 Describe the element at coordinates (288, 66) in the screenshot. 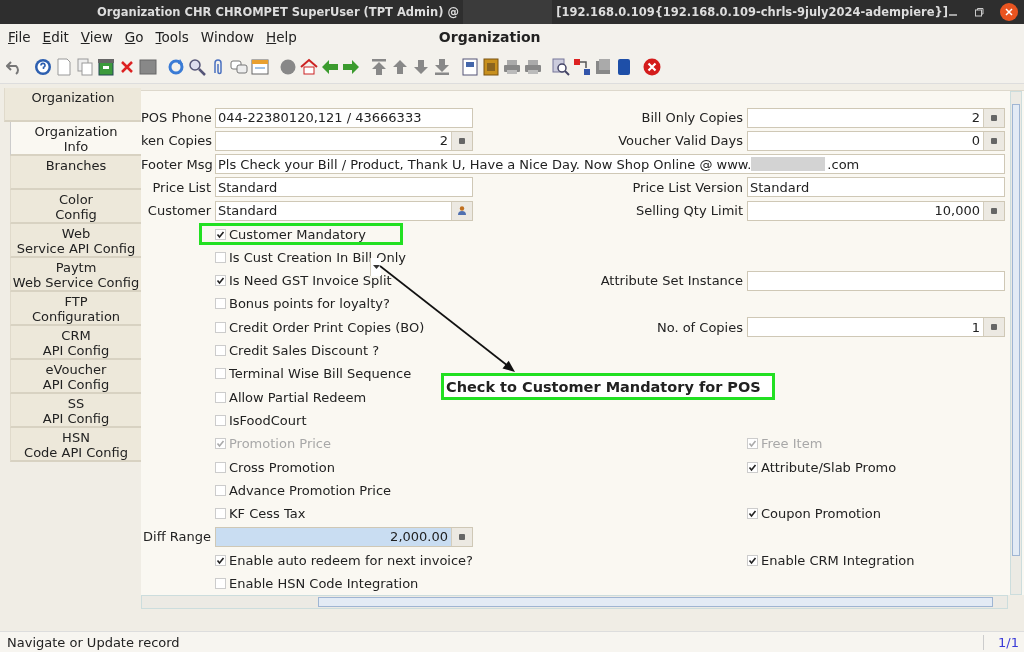

I see `circle-icon` at that location.